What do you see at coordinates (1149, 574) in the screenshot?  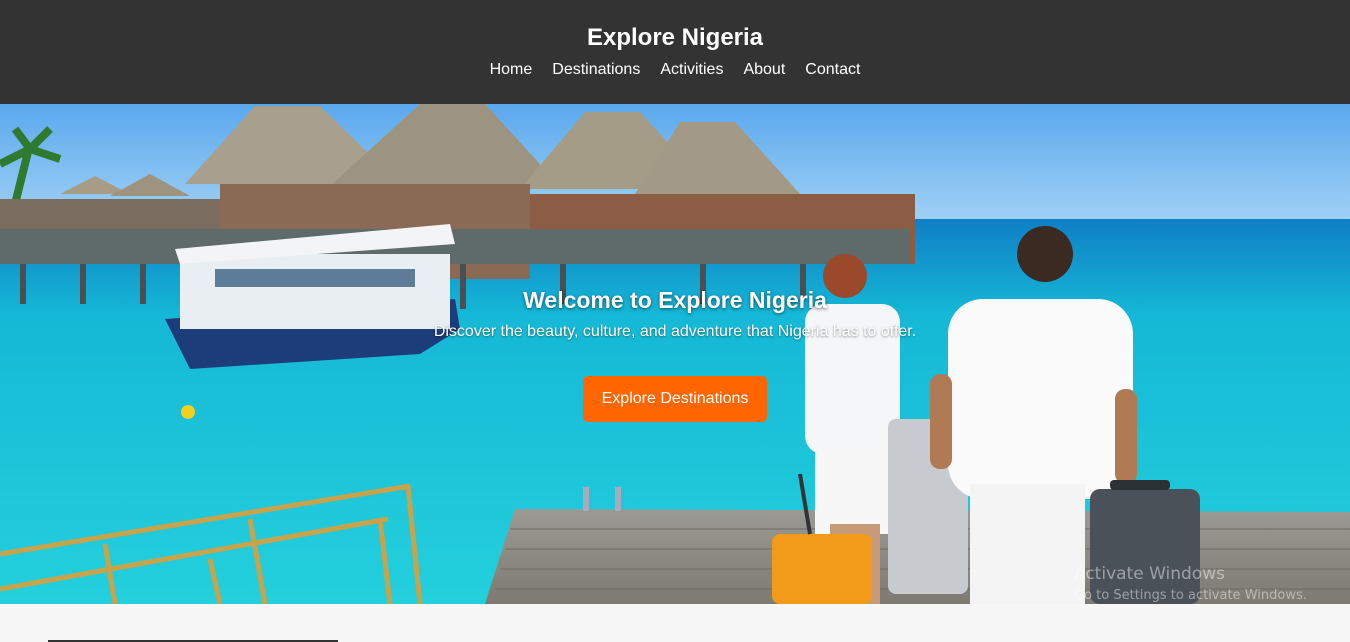 I see `watermark-line-1: Activate Windows` at bounding box center [1149, 574].